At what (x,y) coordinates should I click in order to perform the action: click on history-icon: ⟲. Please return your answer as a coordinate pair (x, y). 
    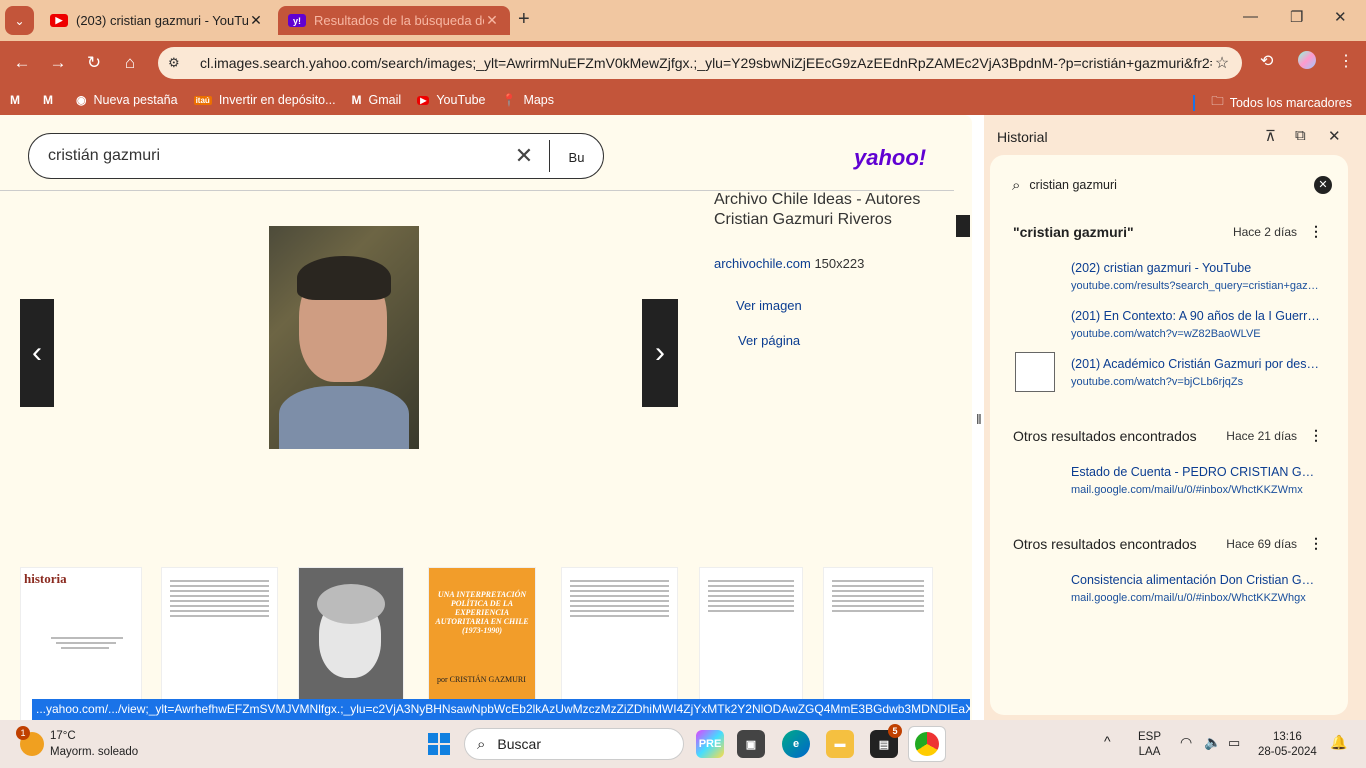
    Looking at the image, I should click on (1266, 61).